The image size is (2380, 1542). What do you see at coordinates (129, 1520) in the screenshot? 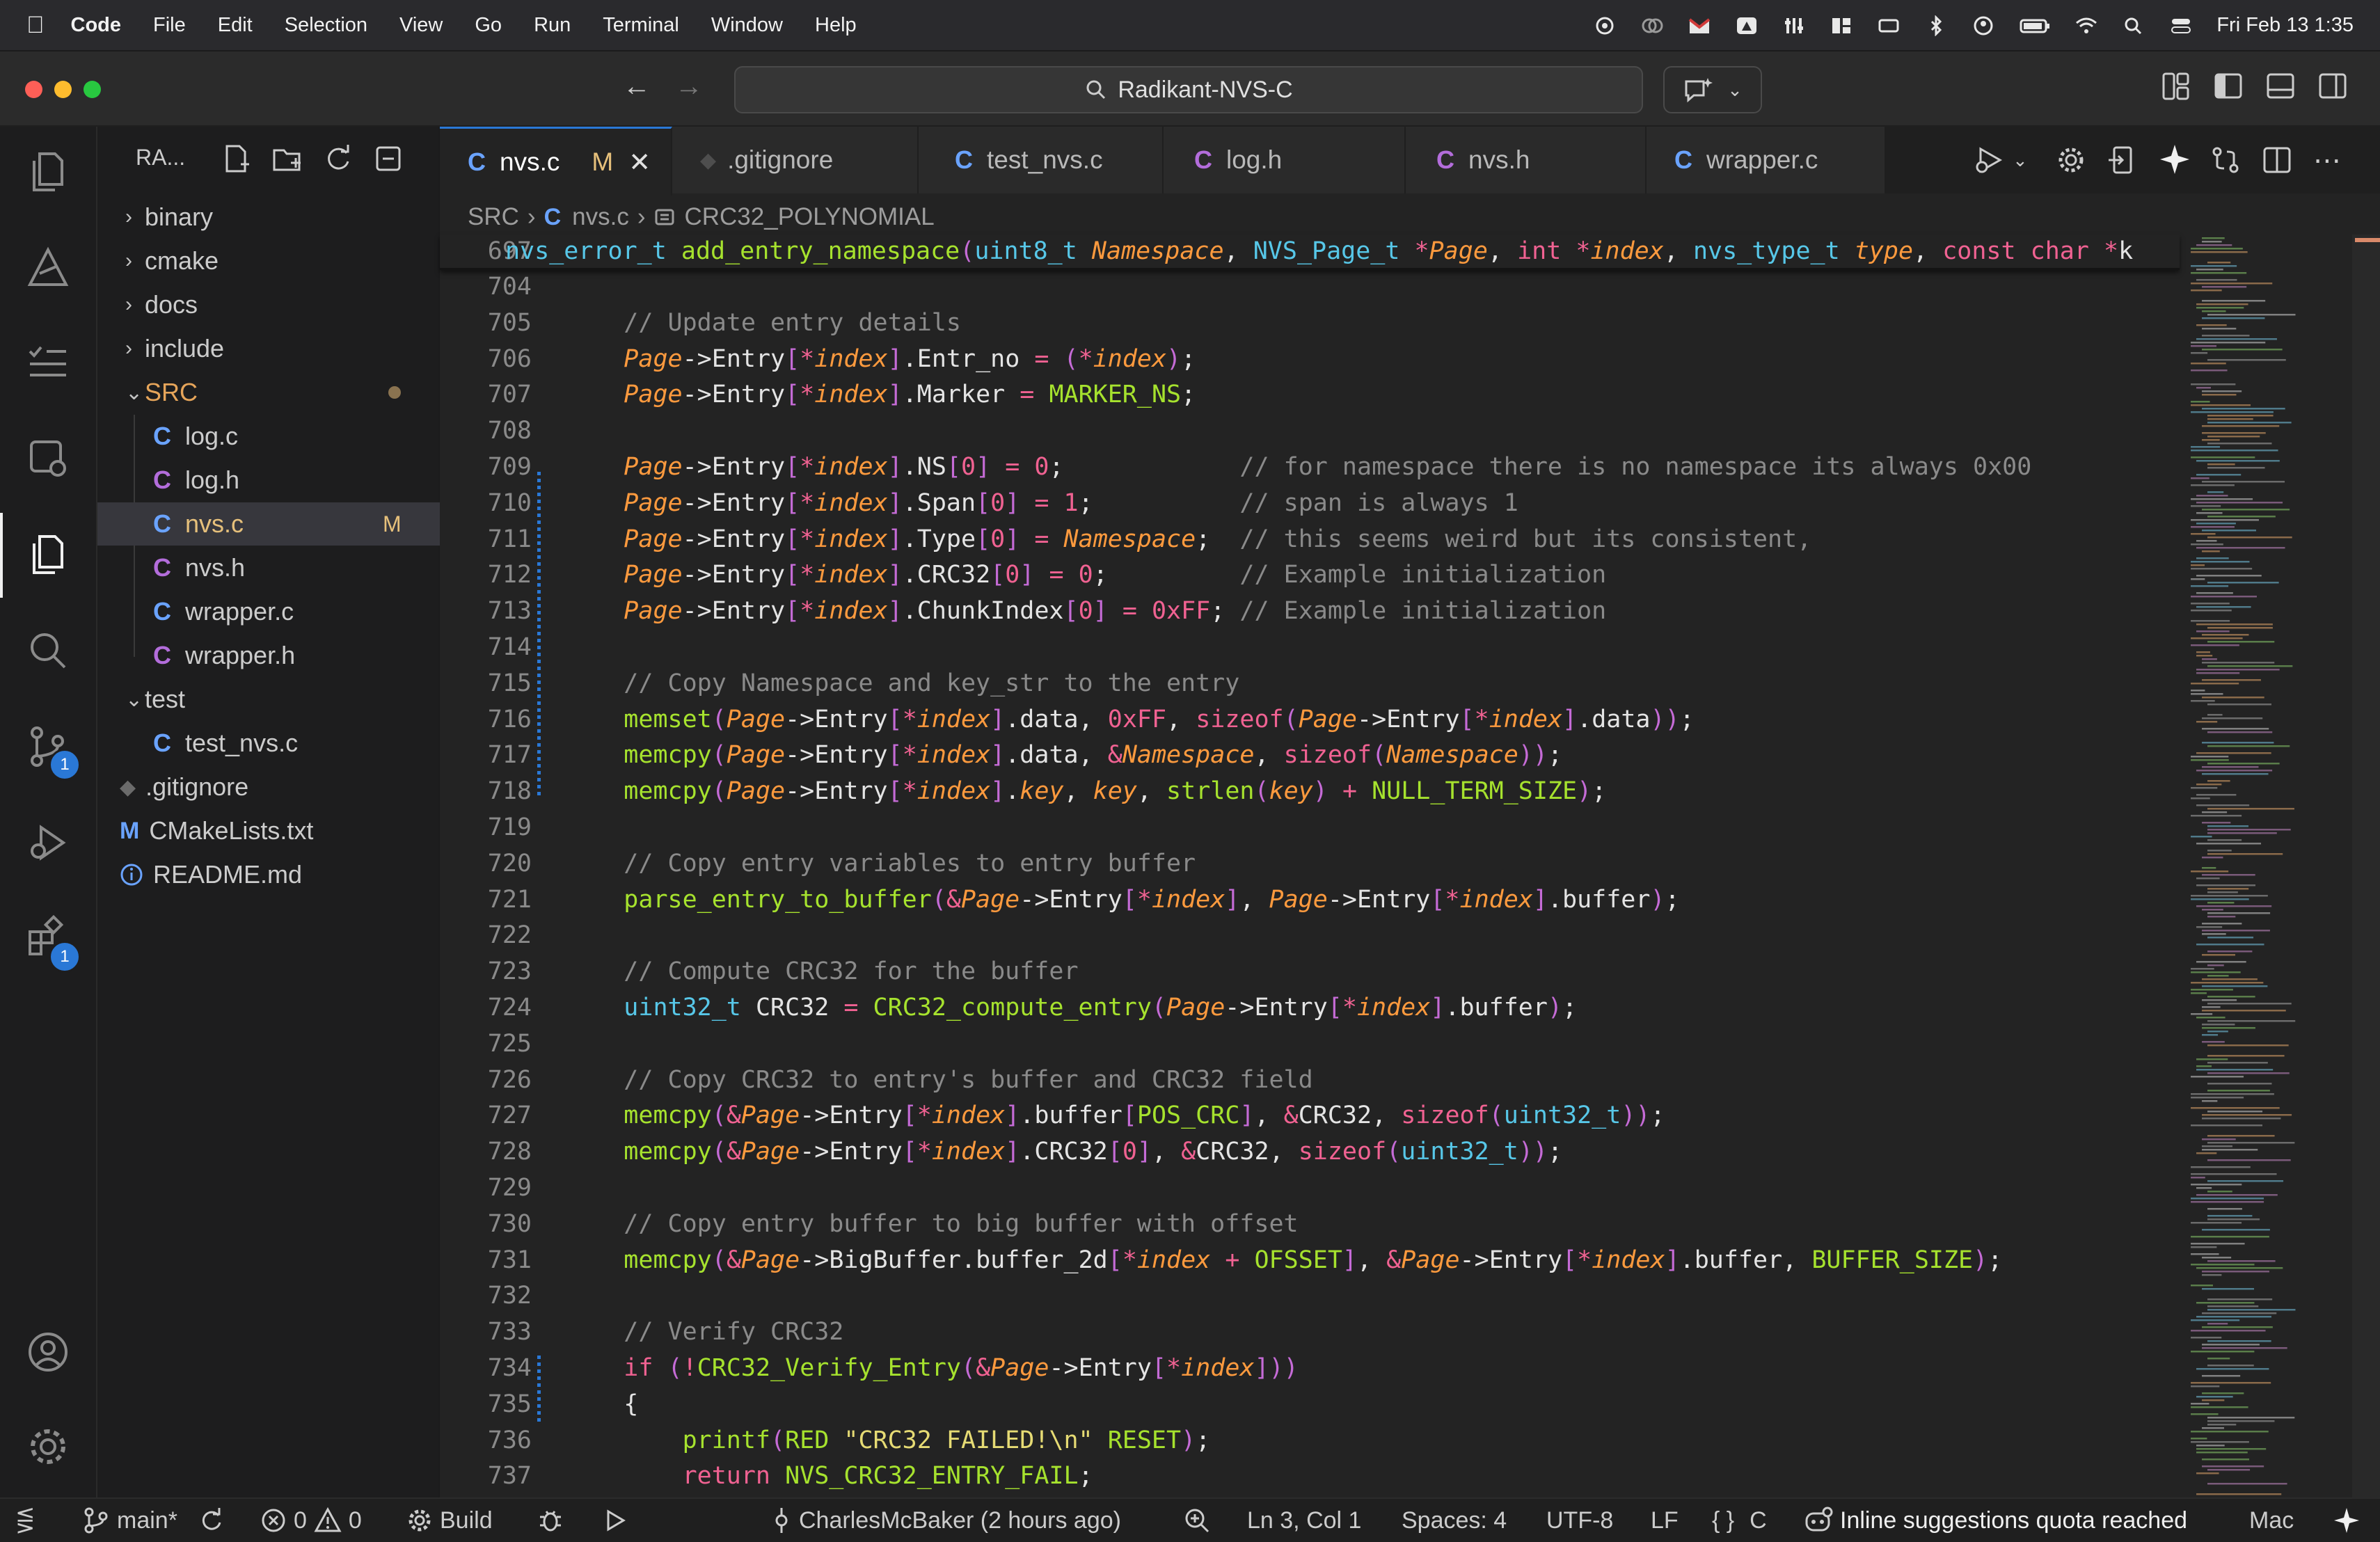
I see `branch-button: main*` at bounding box center [129, 1520].